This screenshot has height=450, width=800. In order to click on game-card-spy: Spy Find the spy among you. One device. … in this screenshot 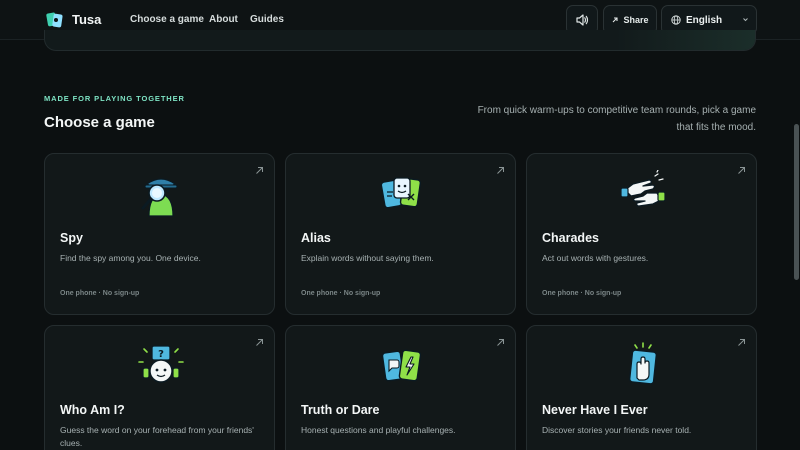, I will do `click(159, 234)`.